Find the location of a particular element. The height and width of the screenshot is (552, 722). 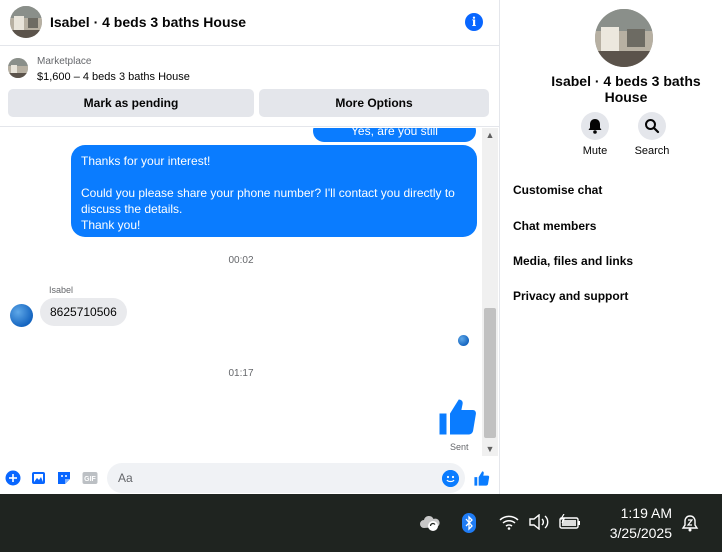

scroll-down-arrow-icon: ▼ is located at coordinates (490, 449).